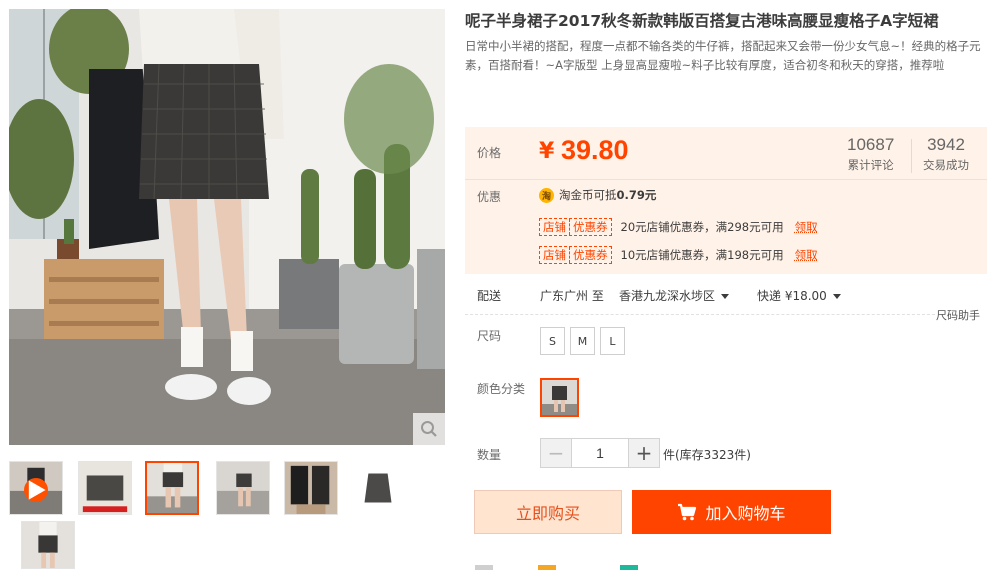 Image resolution: width=1000 pixels, height=570 pixels. What do you see at coordinates (552, 341) in the screenshot?
I see `size-option-s: S` at bounding box center [552, 341].